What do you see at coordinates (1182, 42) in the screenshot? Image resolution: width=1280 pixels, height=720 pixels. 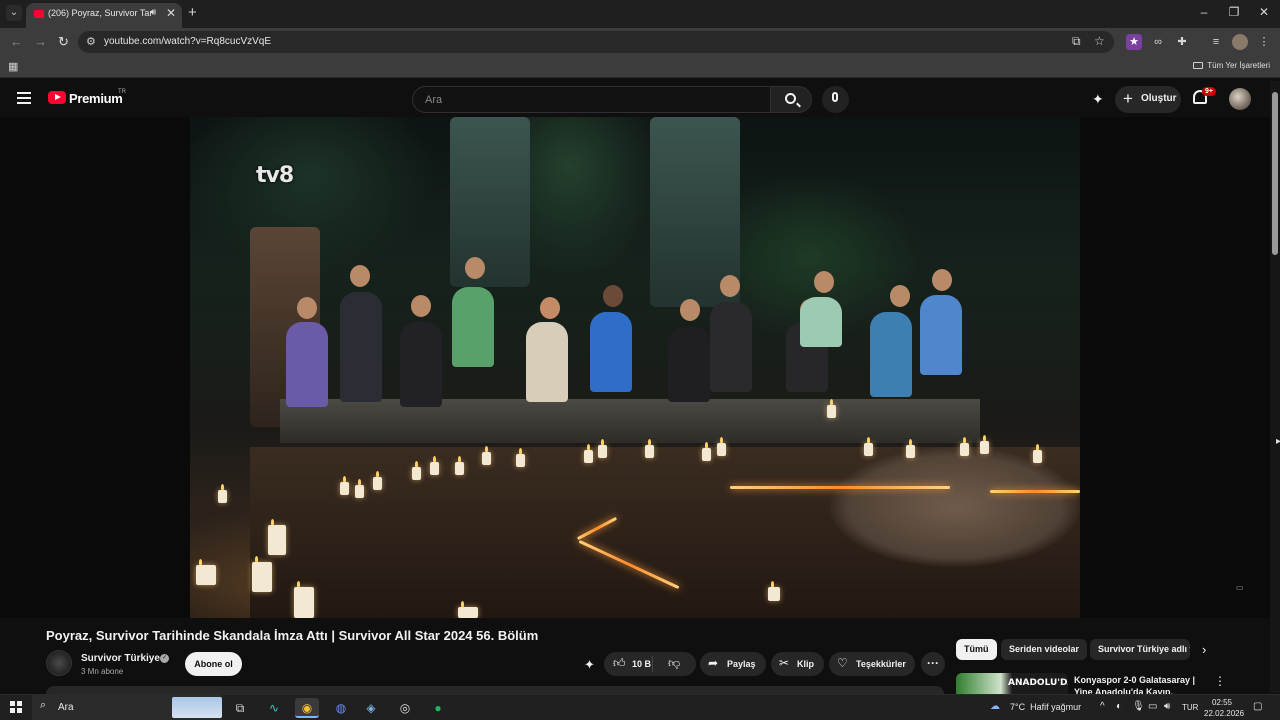 I see `extensions-puzzle-icon: ✚` at bounding box center [1182, 42].